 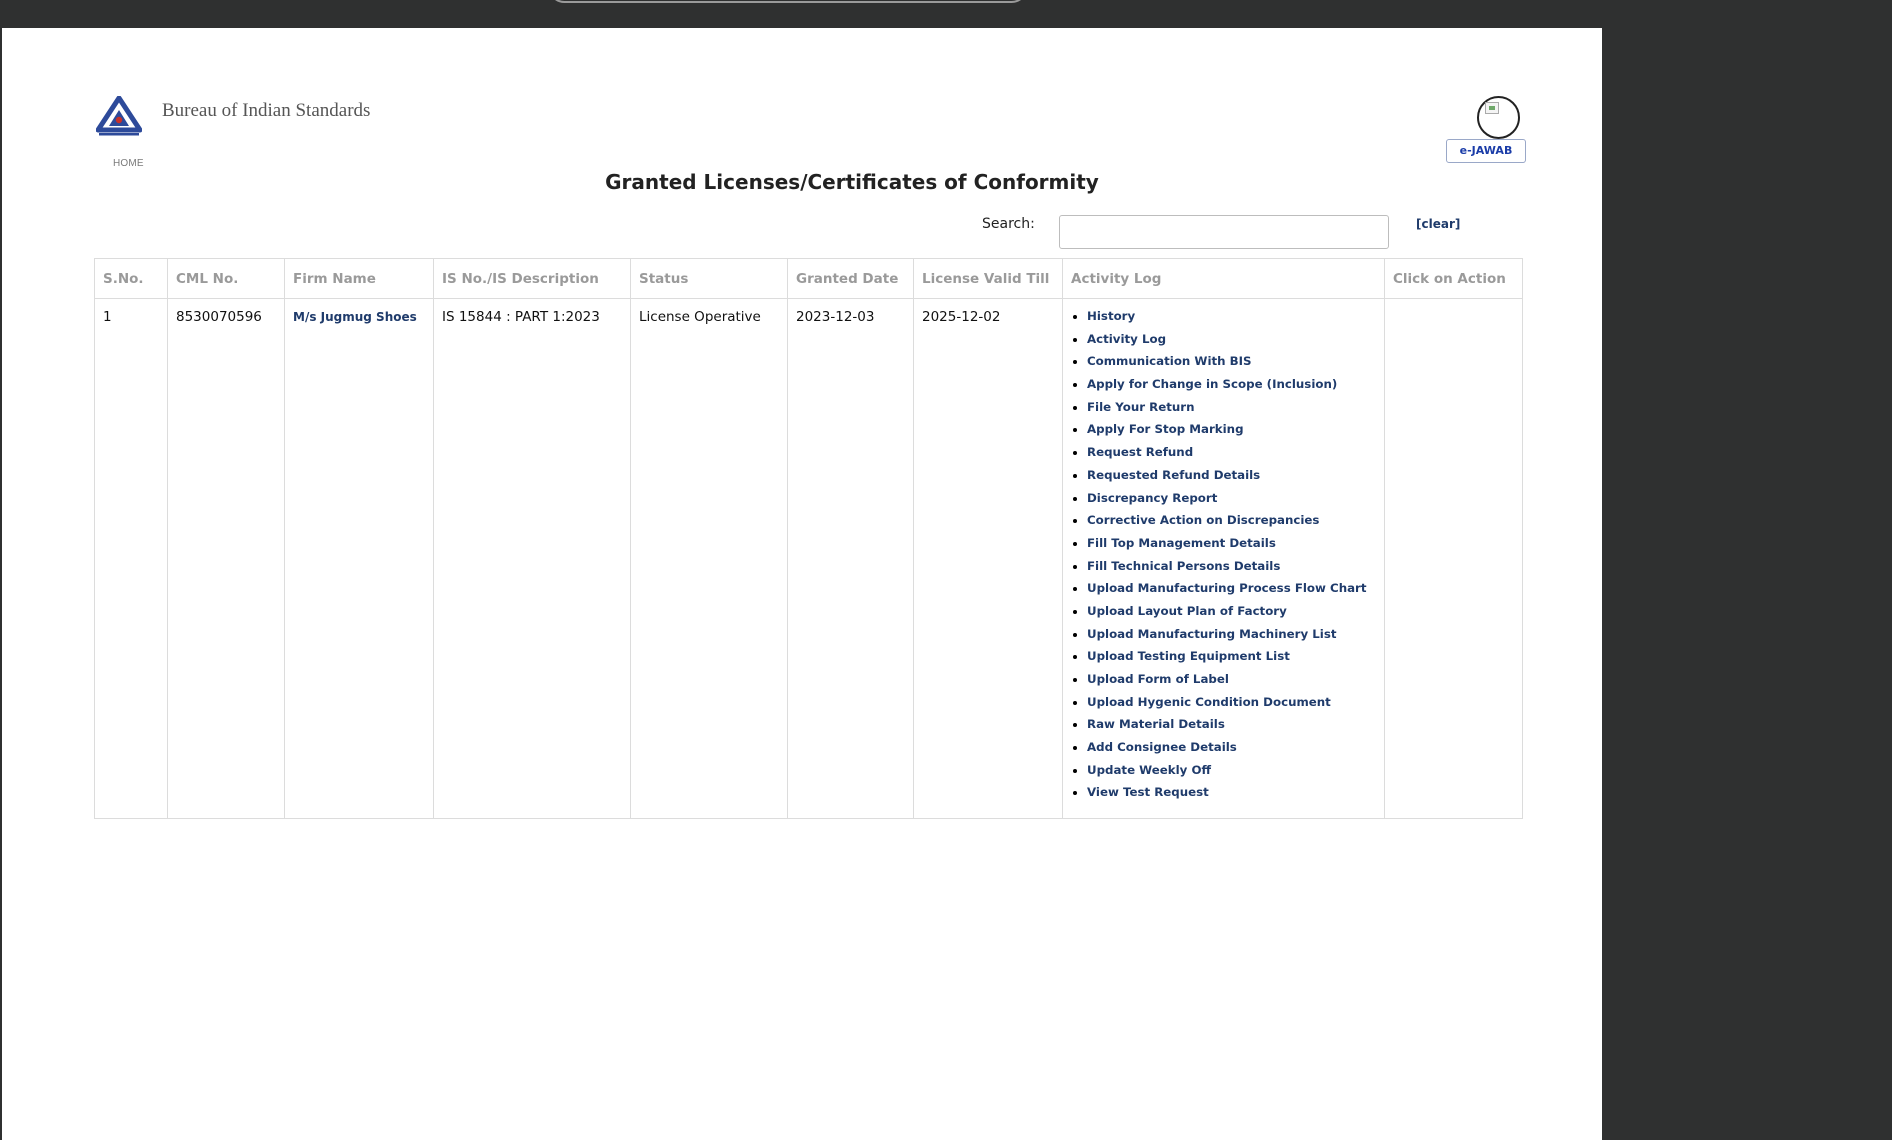 I want to click on column-header-firm-name: Firm Name, so click(x=359, y=278).